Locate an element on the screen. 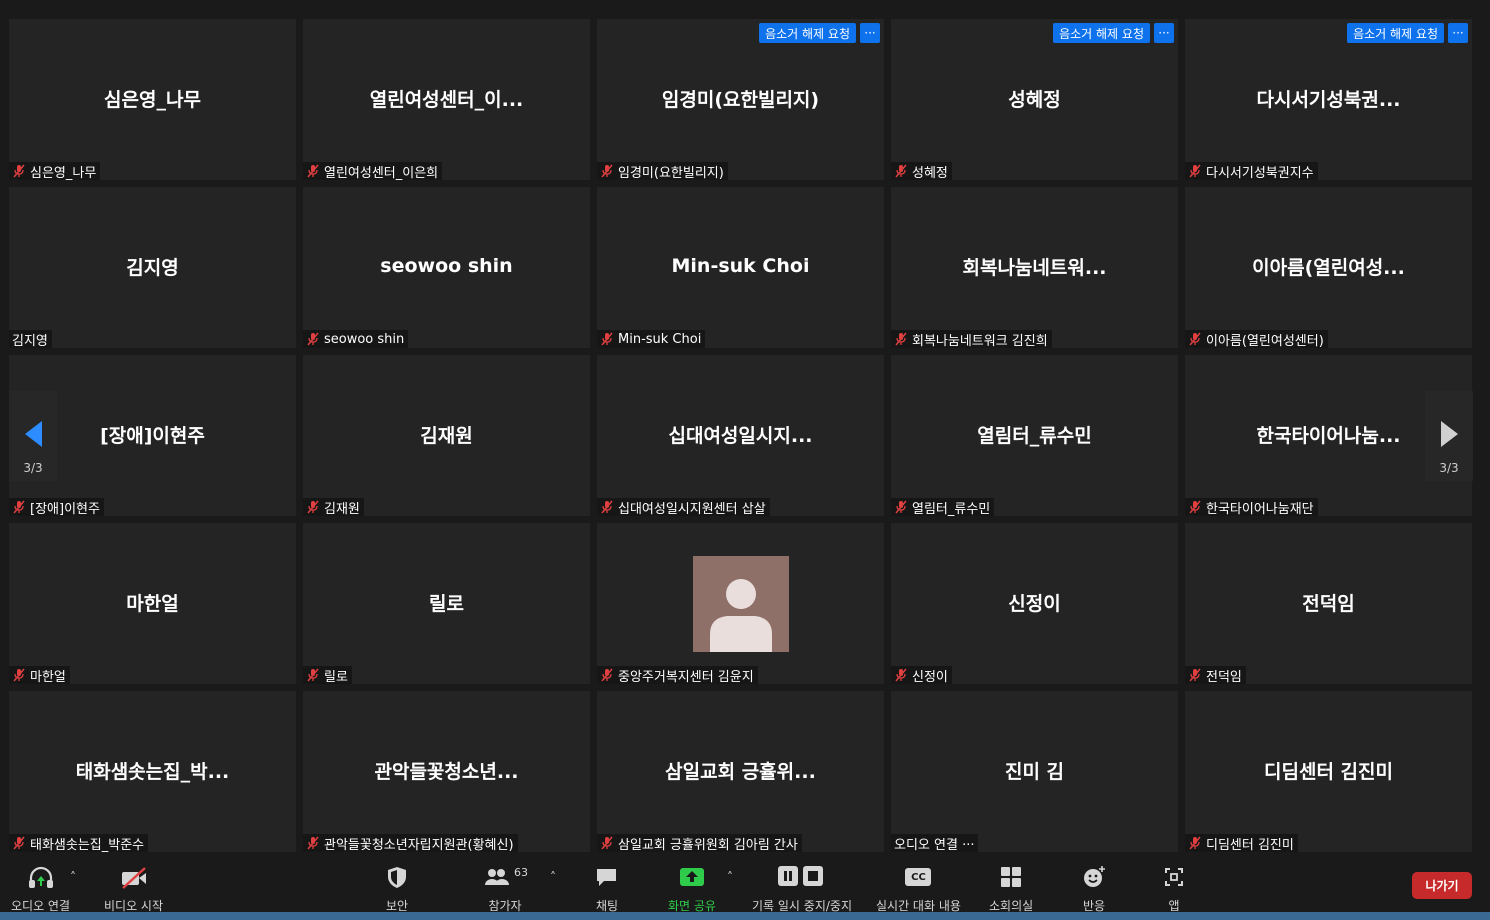  audio-button: 오디오 연결 is located at coordinates (40, 889).